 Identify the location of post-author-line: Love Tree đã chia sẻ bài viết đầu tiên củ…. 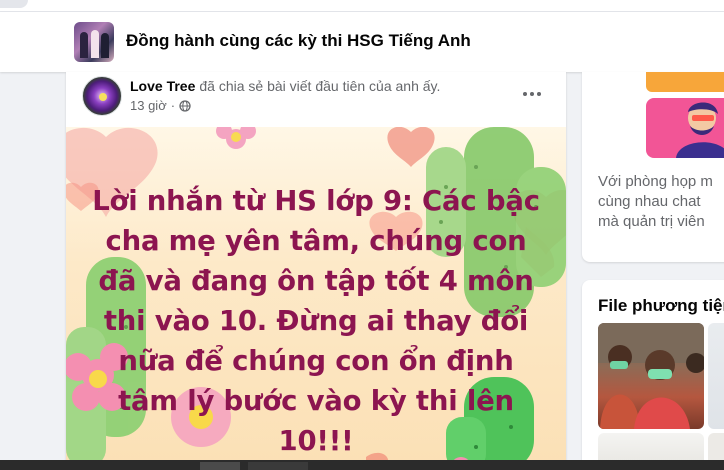
(285, 86).